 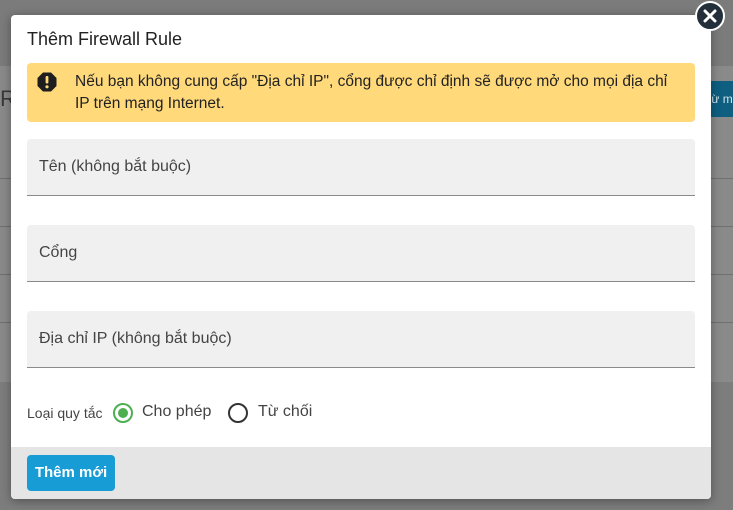 I want to click on port-field: Cổng, so click(x=363, y=254).